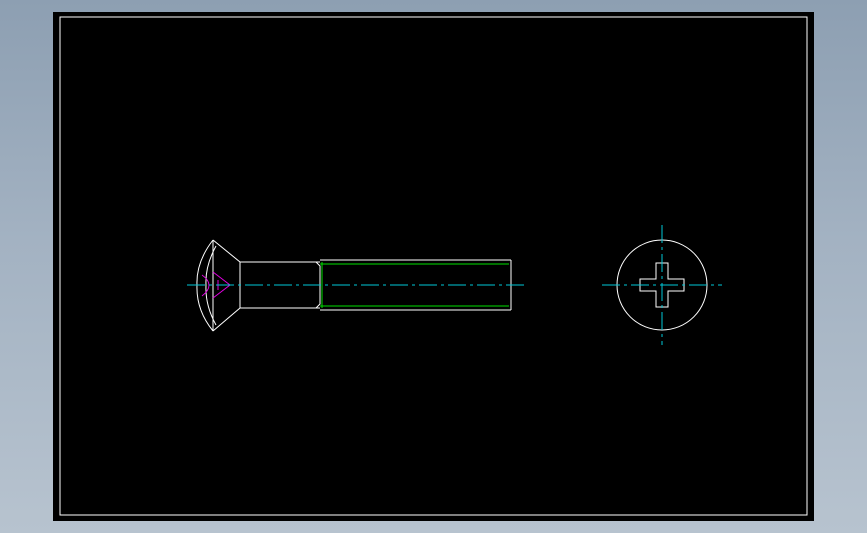 This screenshot has width=867, height=533. What do you see at coordinates (662, 285) in the screenshot?
I see `screw-head-end-view` at bounding box center [662, 285].